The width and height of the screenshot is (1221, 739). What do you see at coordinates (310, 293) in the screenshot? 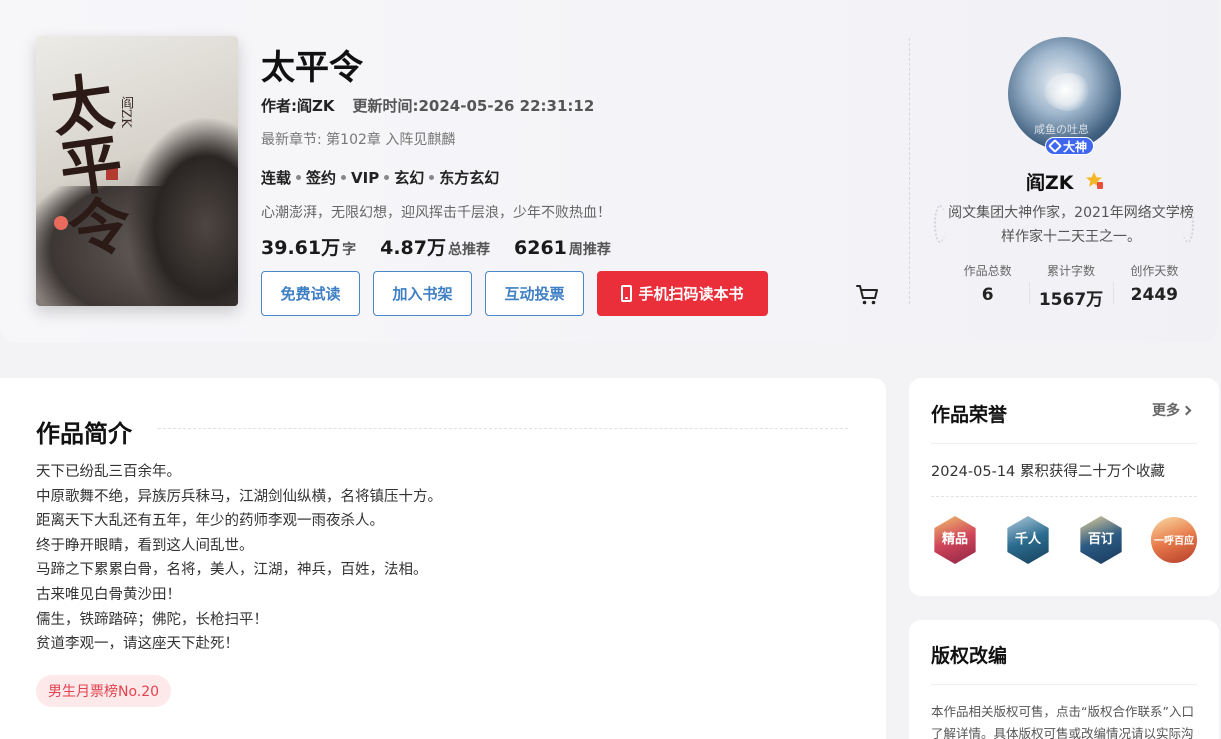
I see `free-read-button: 免费试读` at bounding box center [310, 293].